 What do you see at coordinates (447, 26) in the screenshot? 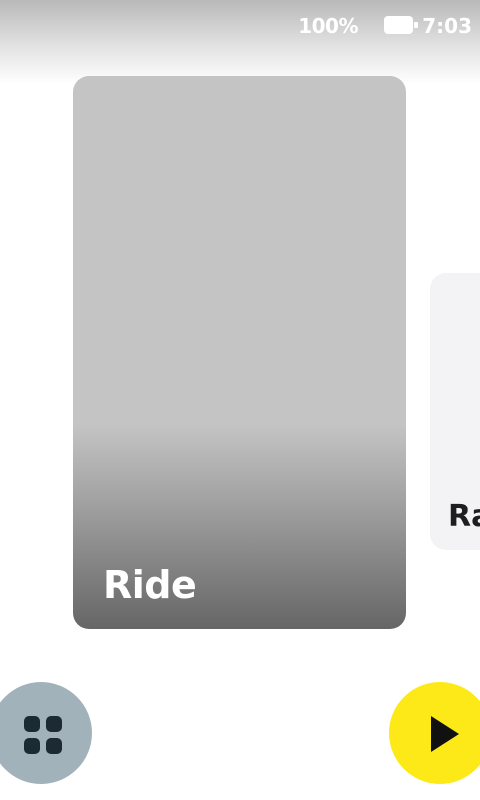
I see `status-time: 7:03` at bounding box center [447, 26].